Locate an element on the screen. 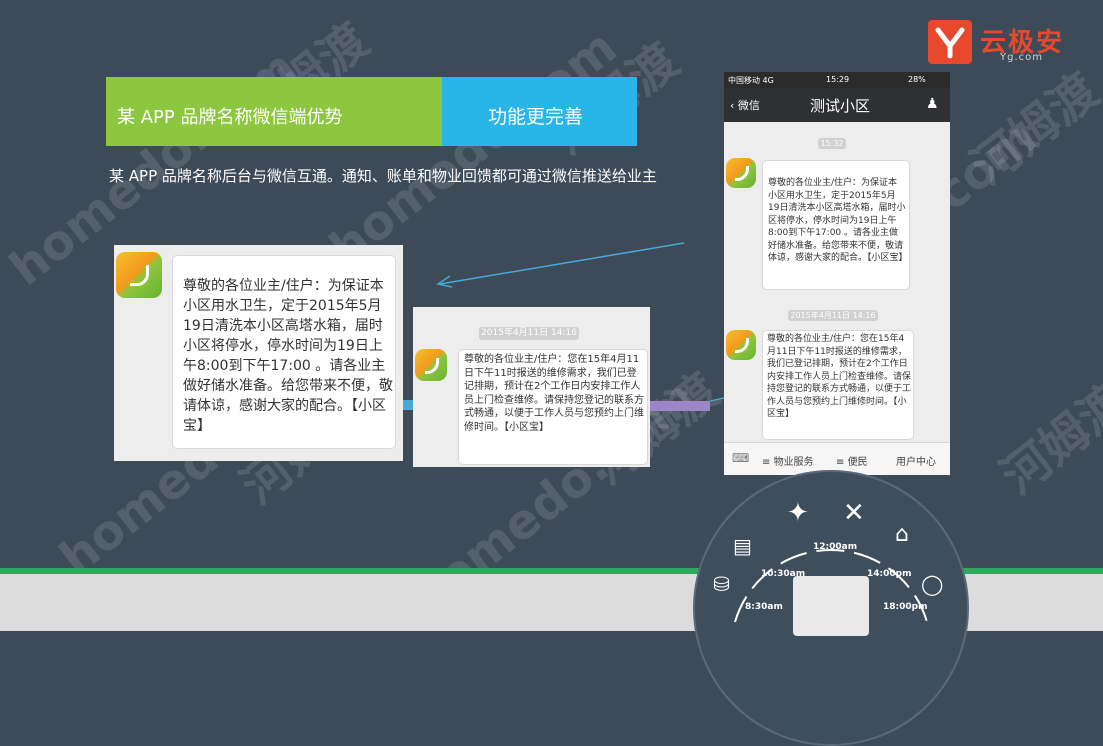  status-battery: 28% is located at coordinates (917, 79).